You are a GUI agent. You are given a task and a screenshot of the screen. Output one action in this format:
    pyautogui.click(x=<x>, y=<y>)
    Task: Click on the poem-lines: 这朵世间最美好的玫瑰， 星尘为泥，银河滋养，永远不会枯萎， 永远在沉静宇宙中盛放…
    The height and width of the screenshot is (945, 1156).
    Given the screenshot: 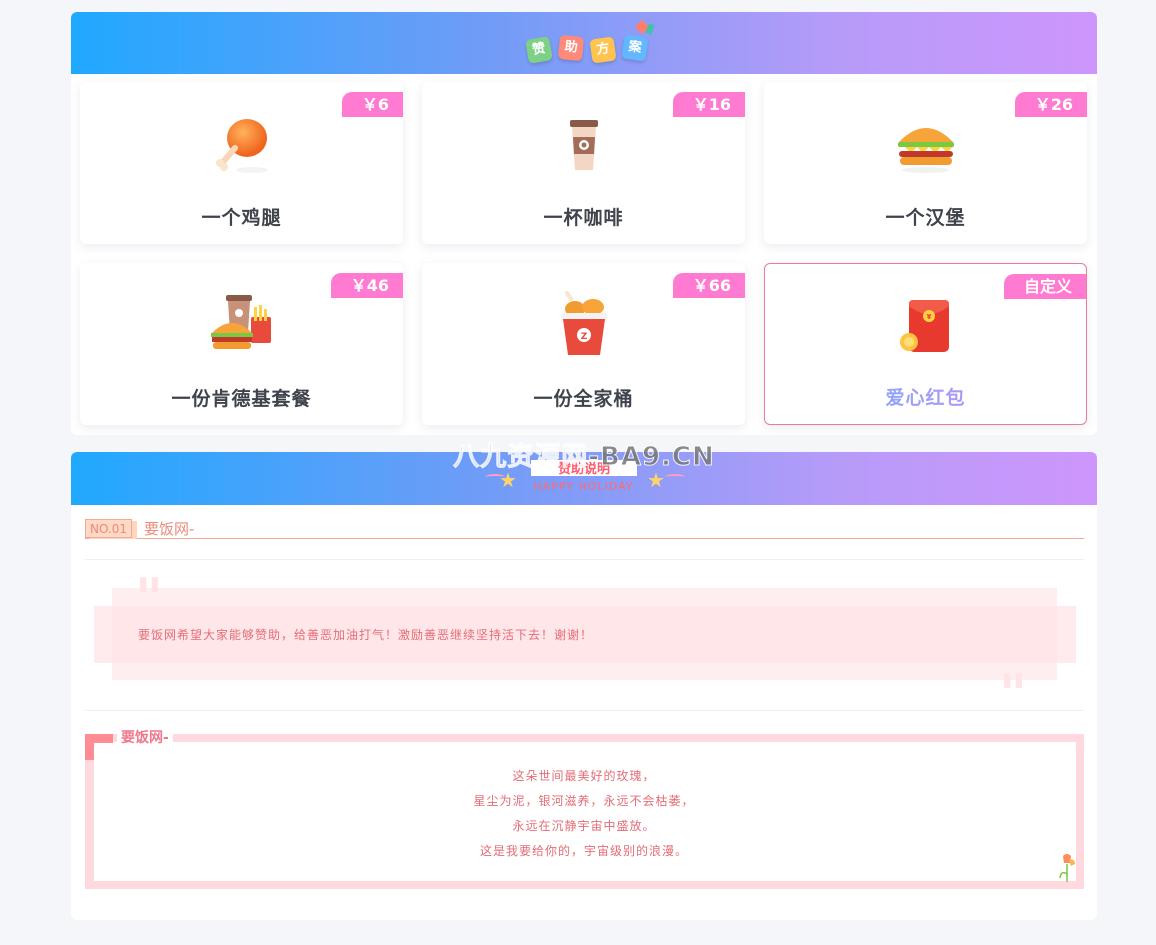 What is the action you would take?
    pyautogui.click(x=584, y=814)
    